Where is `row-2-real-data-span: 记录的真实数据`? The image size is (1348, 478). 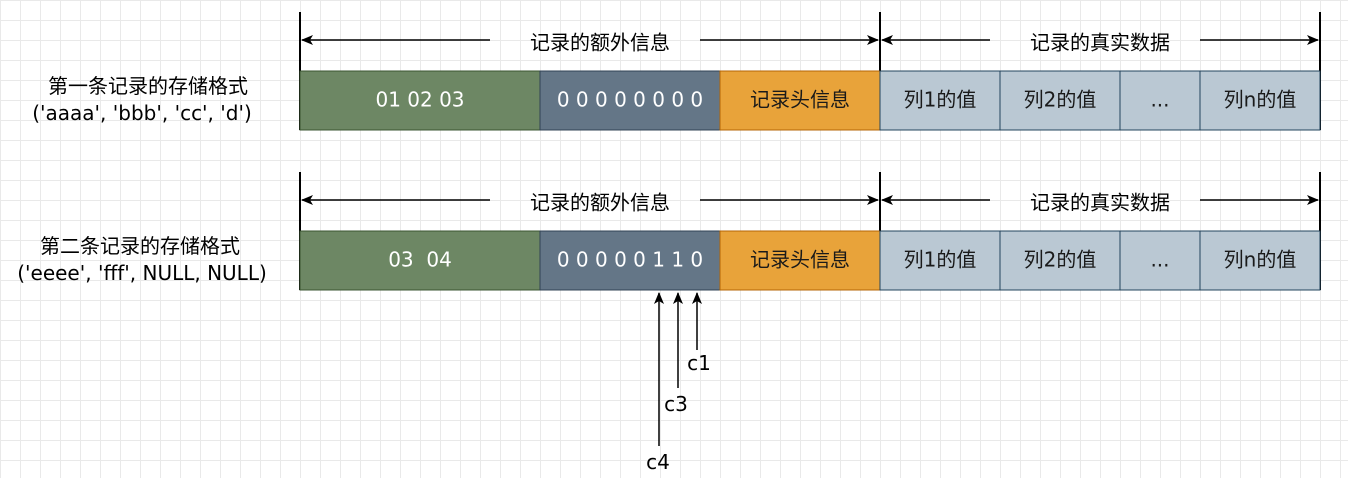
row-2-real-data-span: 记录的真实数据 is located at coordinates (1100, 203).